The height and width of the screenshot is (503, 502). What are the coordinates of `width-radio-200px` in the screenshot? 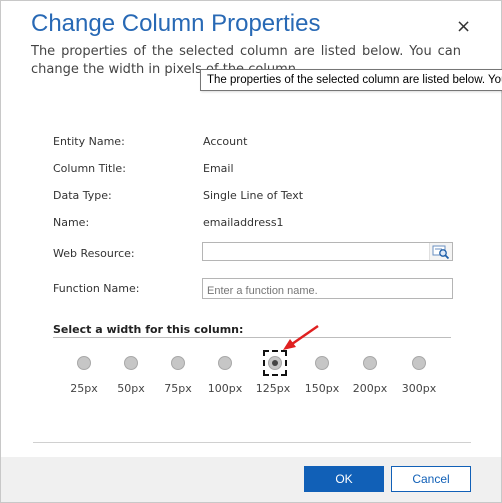 It's located at (370, 363).